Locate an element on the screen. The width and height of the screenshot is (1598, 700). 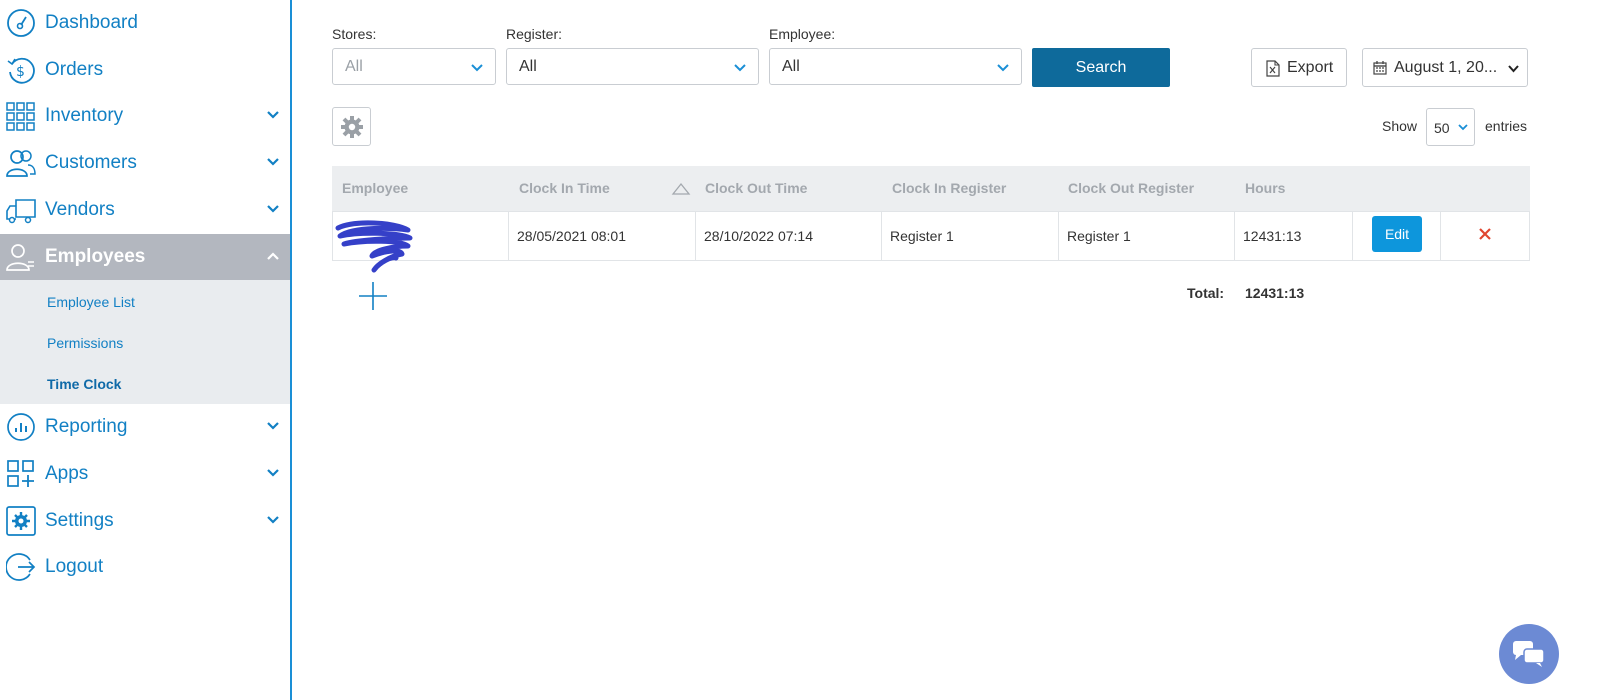
col-clock-out-time: Clock Out Time is located at coordinates (756, 188).